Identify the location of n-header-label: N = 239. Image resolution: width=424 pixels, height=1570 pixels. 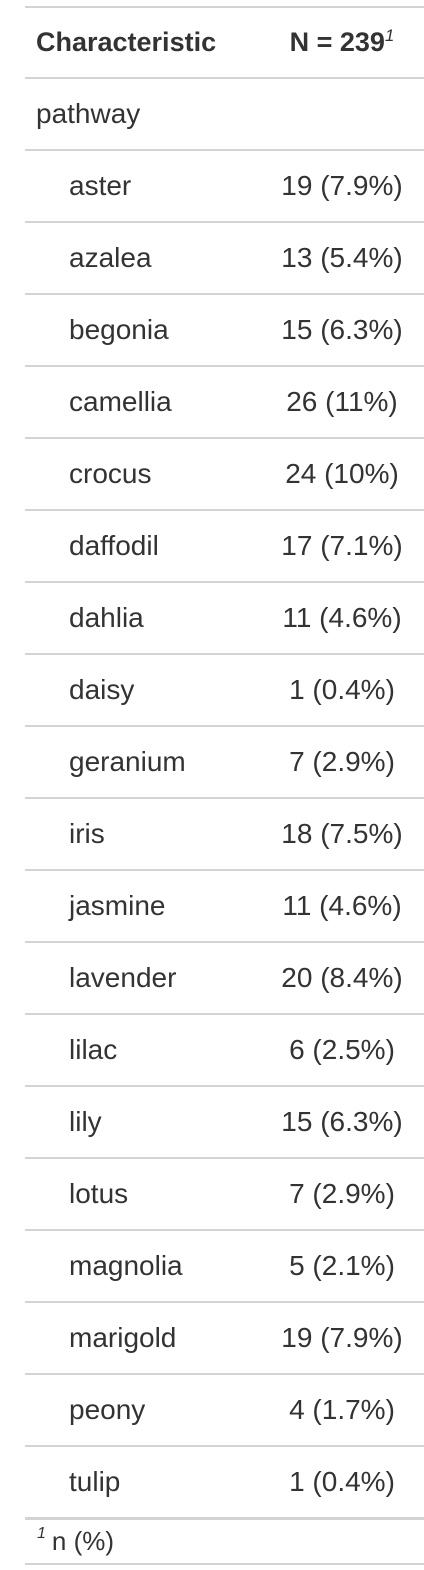
(337, 42).